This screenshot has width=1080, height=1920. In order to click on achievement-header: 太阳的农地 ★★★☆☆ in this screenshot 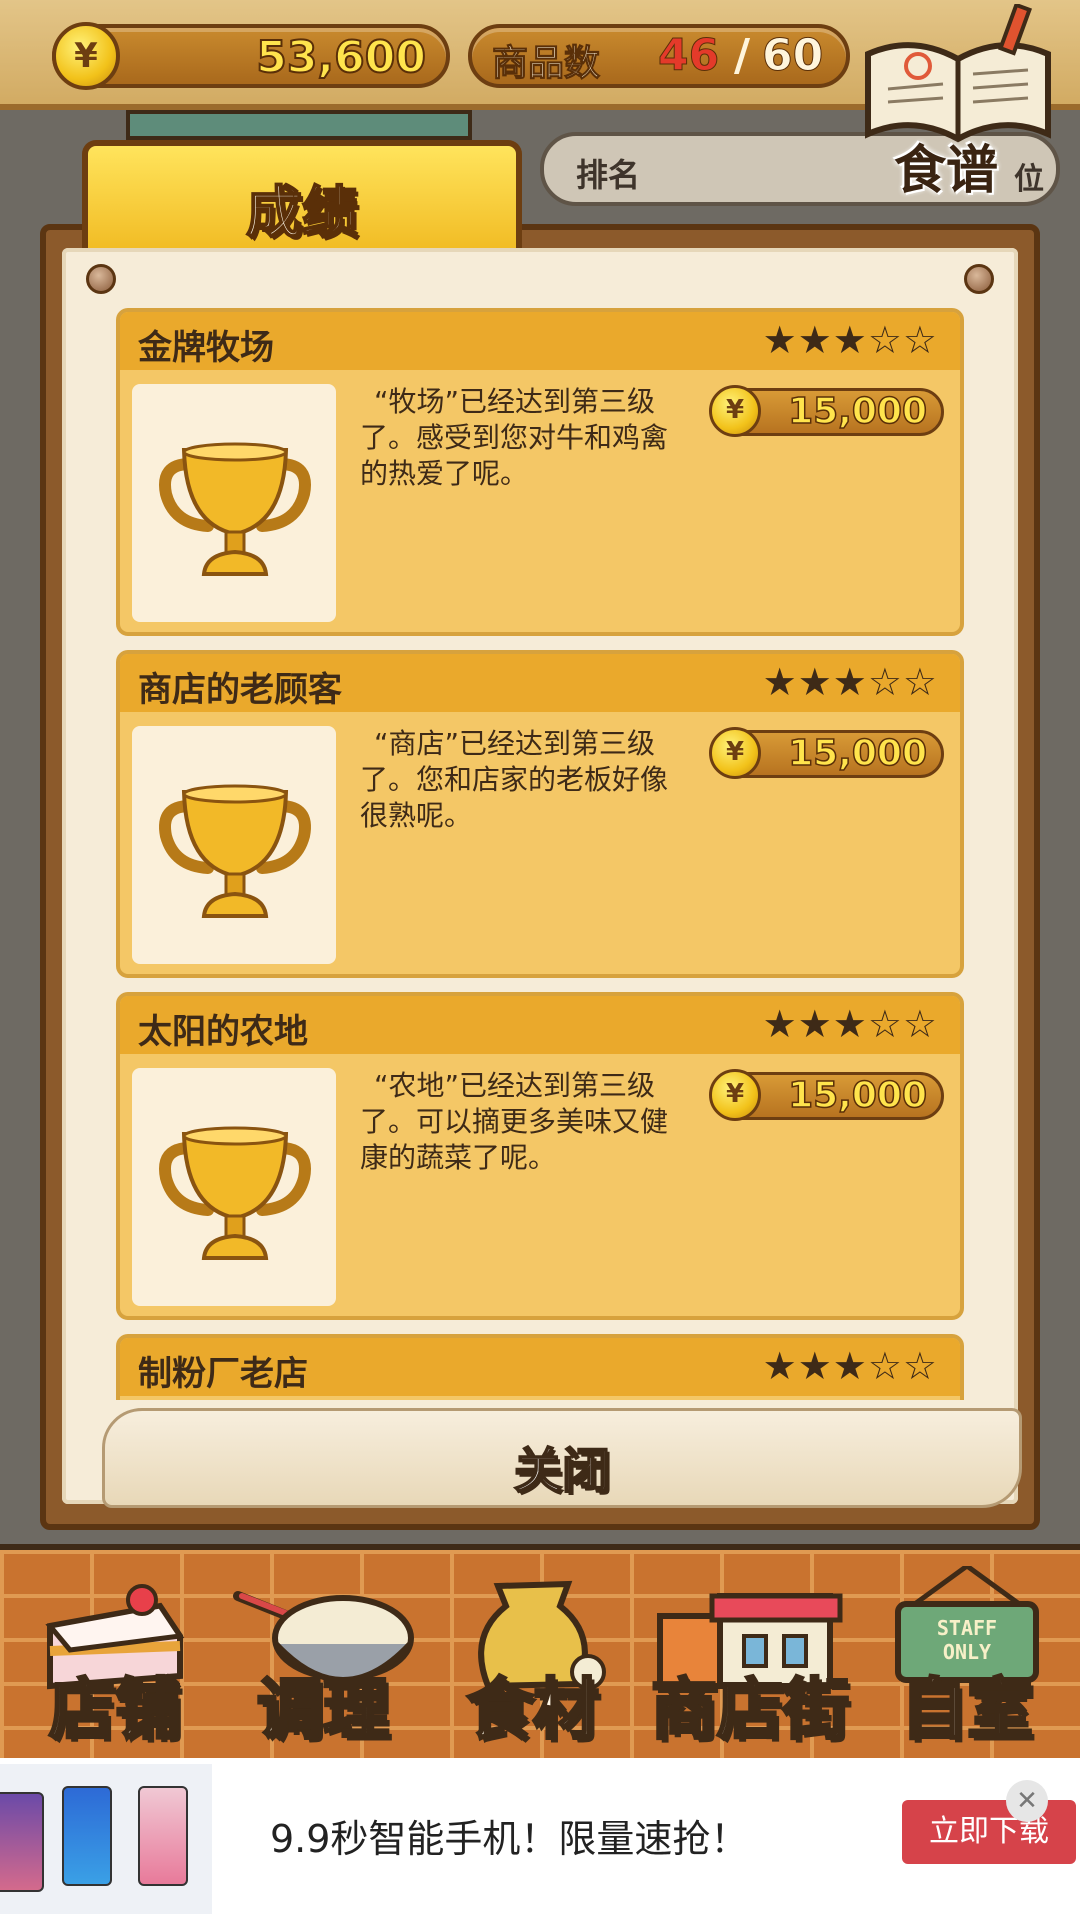, I will do `click(540, 1025)`.